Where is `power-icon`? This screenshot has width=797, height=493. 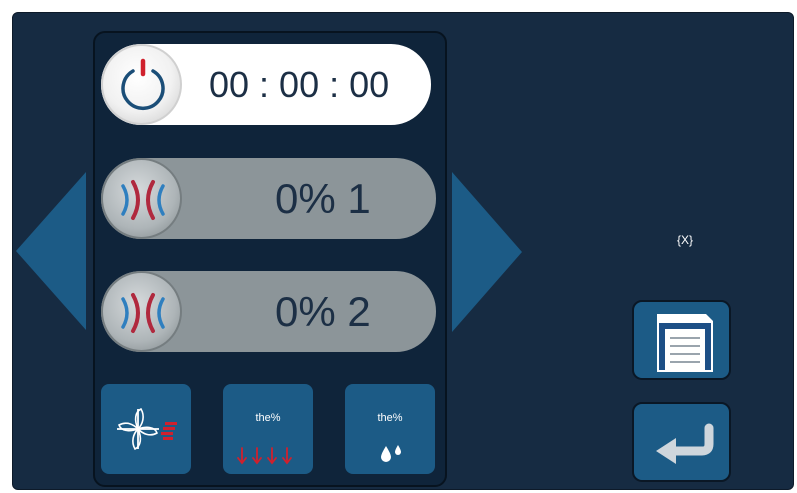 power-icon is located at coordinates (143, 84).